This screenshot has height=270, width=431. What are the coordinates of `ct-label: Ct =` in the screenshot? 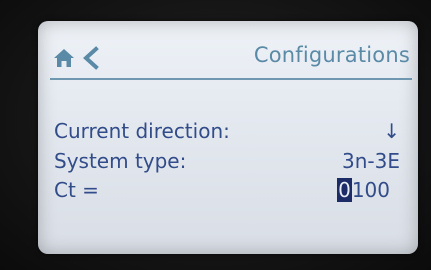 It's located at (76, 190).